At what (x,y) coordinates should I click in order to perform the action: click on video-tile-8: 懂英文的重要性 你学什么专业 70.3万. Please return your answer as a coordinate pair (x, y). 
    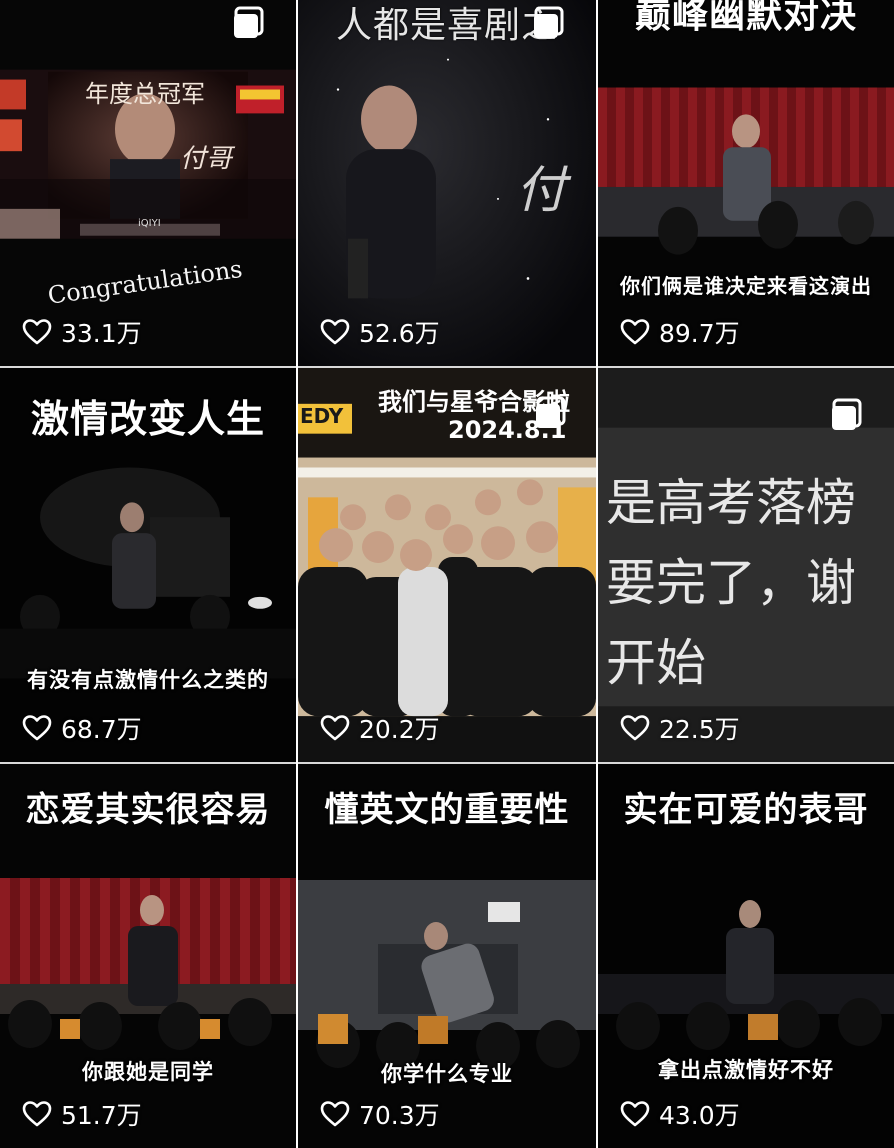
    Looking at the image, I should click on (447, 956).